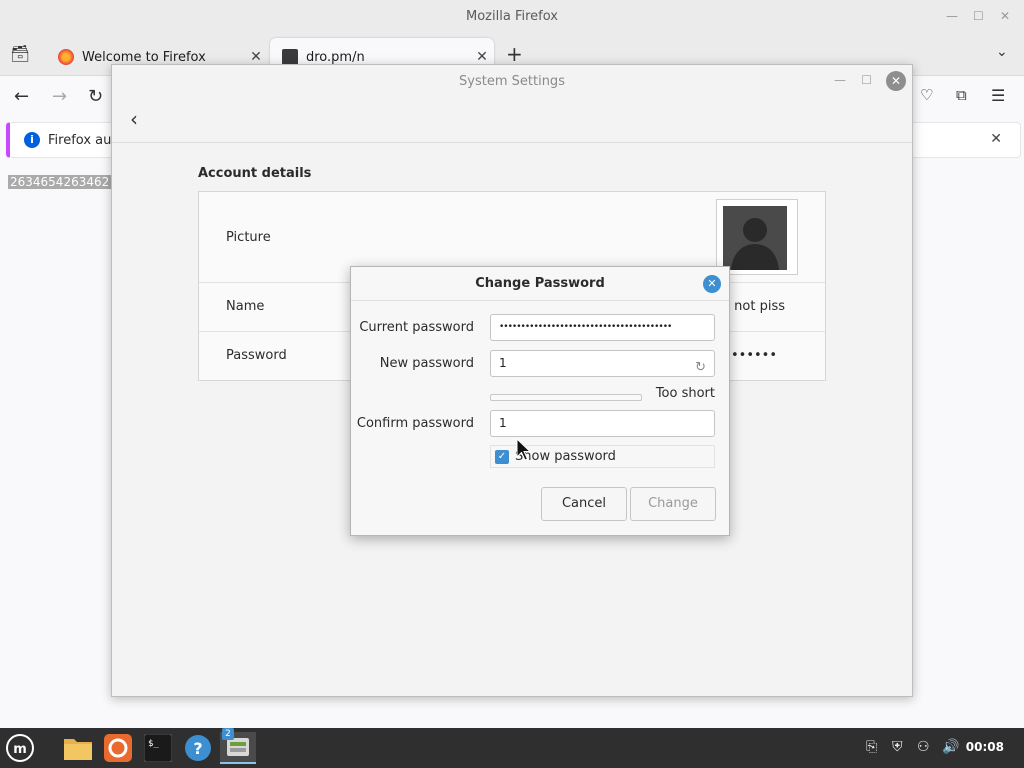  Describe the element at coordinates (673, 504) in the screenshot. I see `change-button: Change` at that location.